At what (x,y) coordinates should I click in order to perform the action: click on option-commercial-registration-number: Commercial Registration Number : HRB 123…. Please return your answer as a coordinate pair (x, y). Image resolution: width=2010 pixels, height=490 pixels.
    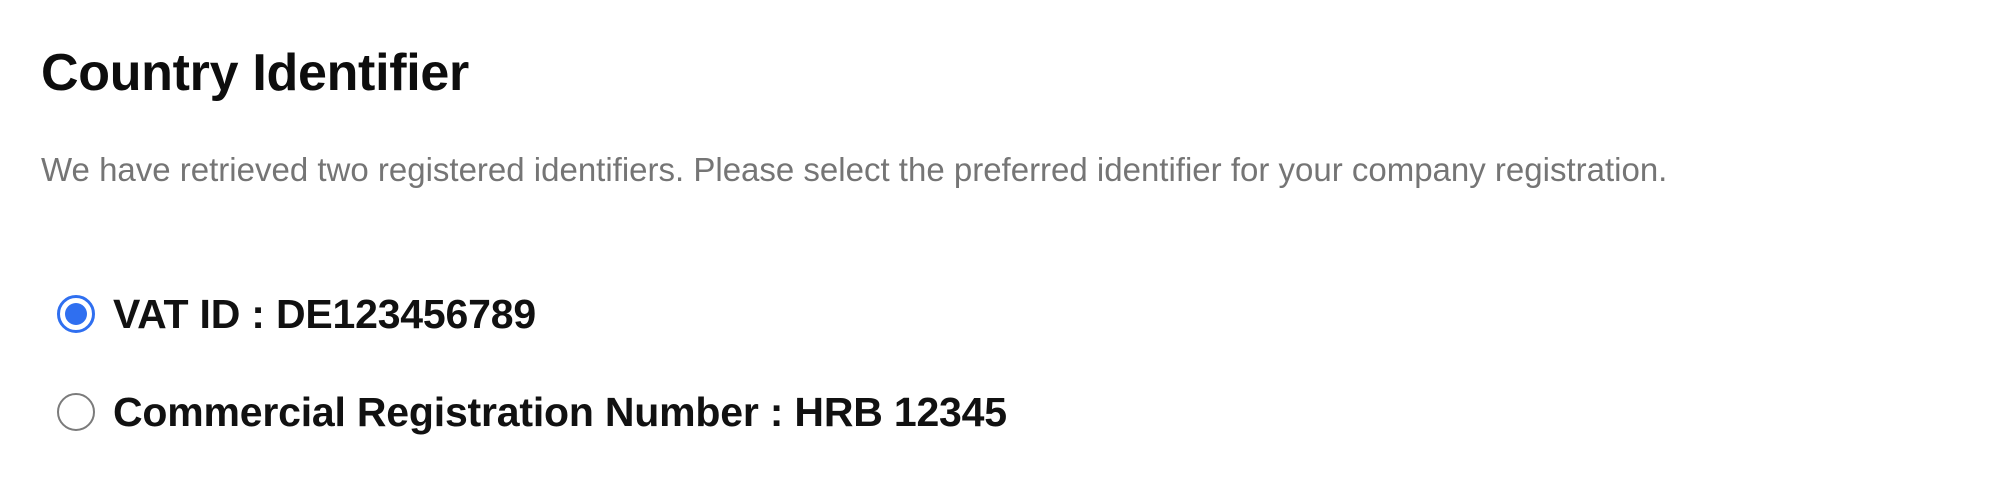
    Looking at the image, I should click on (1005, 412).